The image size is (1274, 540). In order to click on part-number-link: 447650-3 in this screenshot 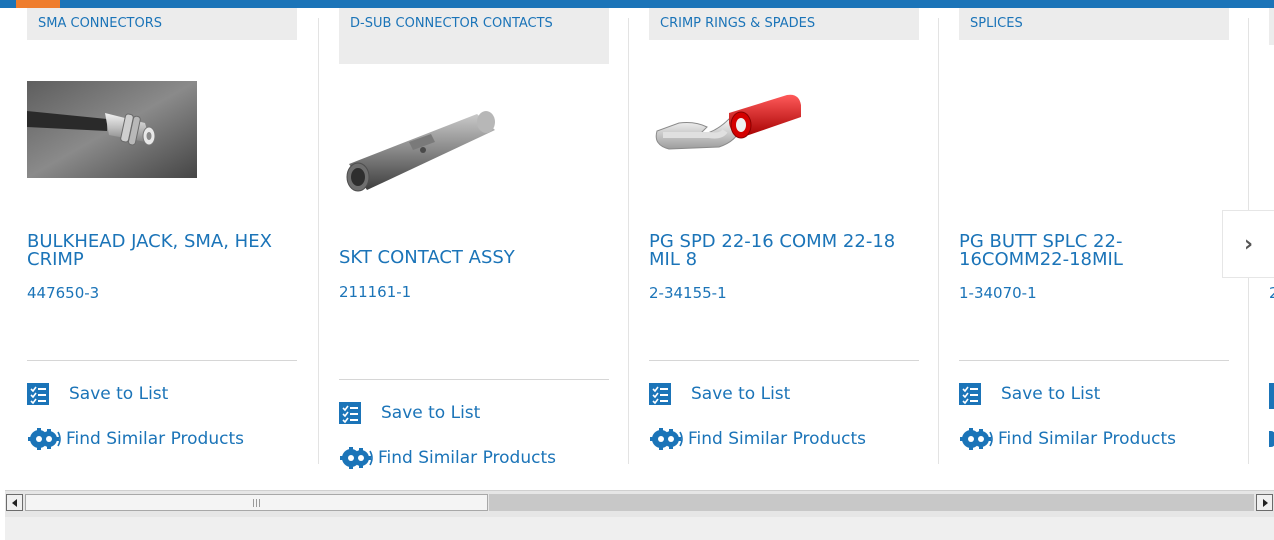, I will do `click(63, 293)`.